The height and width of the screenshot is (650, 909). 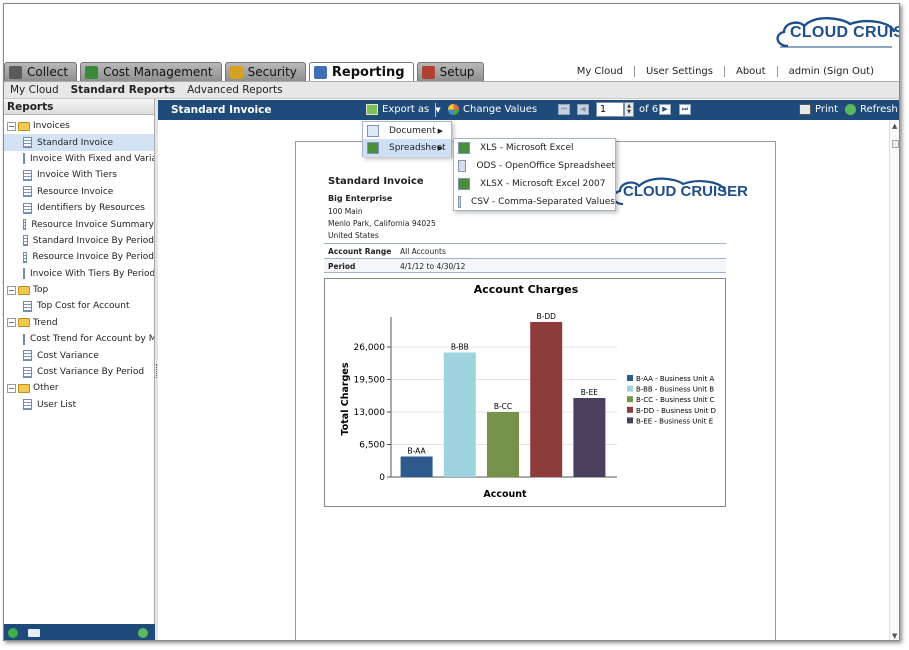 What do you see at coordinates (79, 241) in the screenshot?
I see `tree-item: Standard Invoice By Period` at bounding box center [79, 241].